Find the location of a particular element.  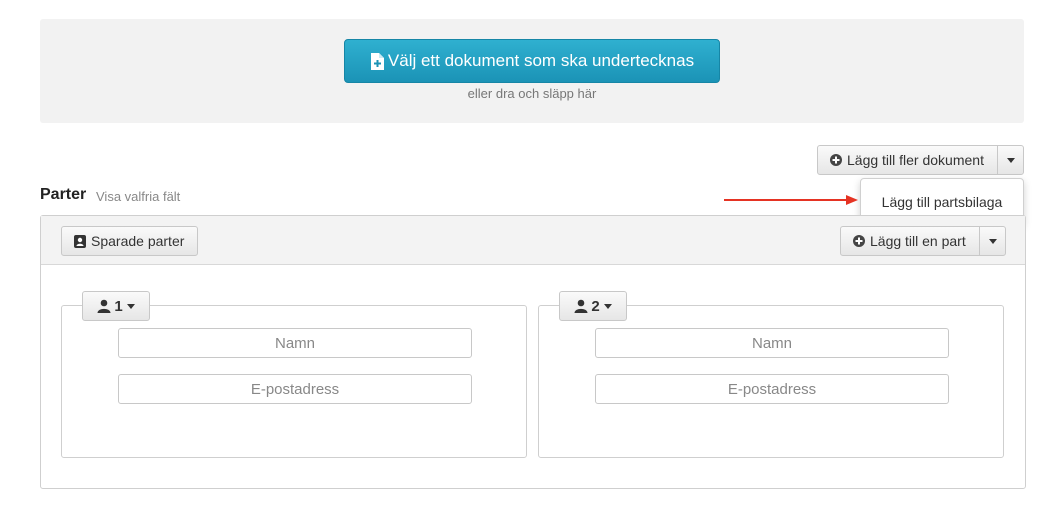

party-card-1: 1 is located at coordinates (294, 374).